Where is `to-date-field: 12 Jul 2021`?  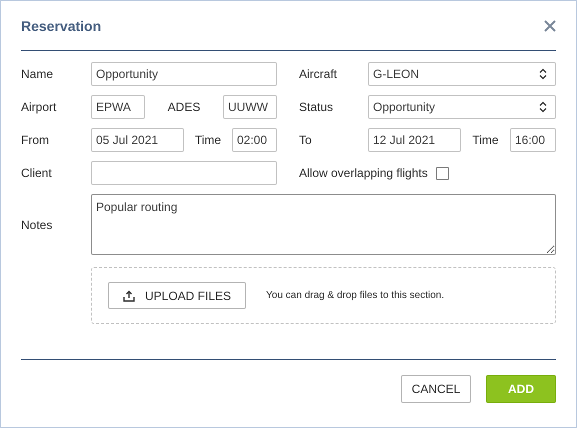 to-date-field: 12 Jul 2021 is located at coordinates (414, 140).